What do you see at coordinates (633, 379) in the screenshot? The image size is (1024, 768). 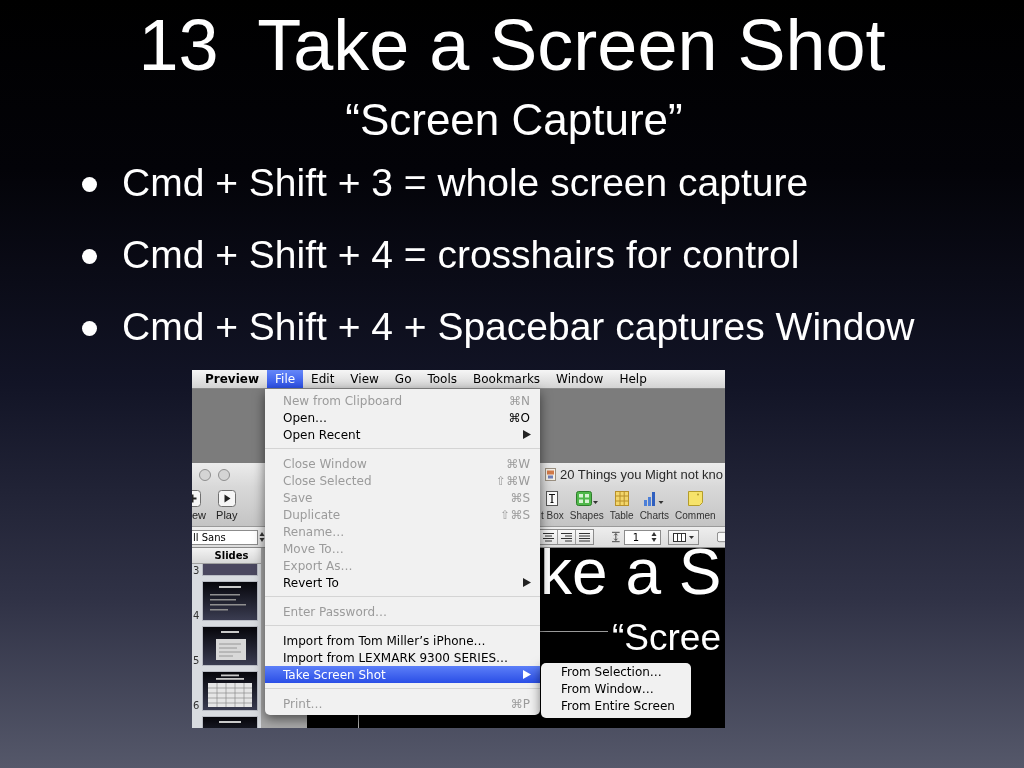 I see `menu-bar-item: Help` at bounding box center [633, 379].